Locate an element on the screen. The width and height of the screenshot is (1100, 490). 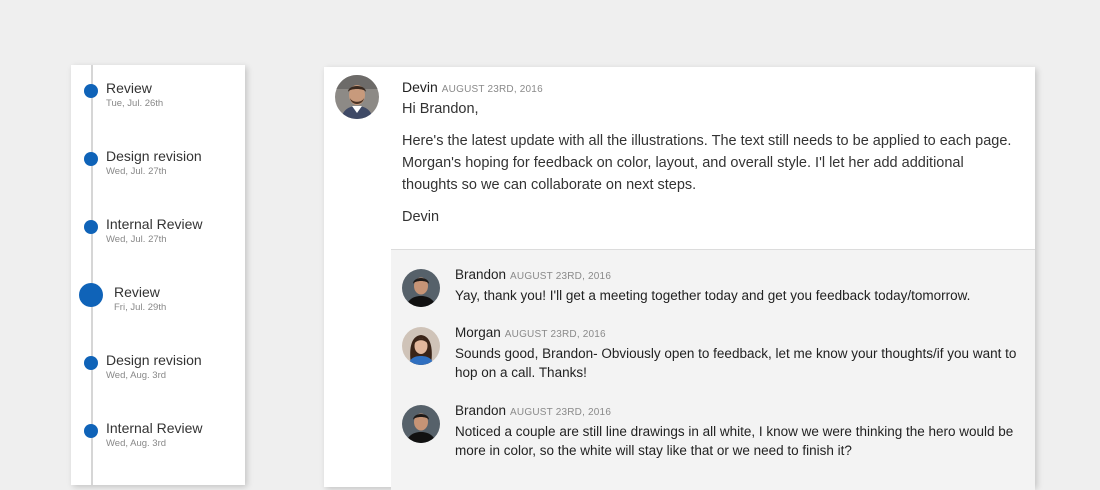
message-date: AUGUST 23RD, 2016 is located at coordinates (492, 89).